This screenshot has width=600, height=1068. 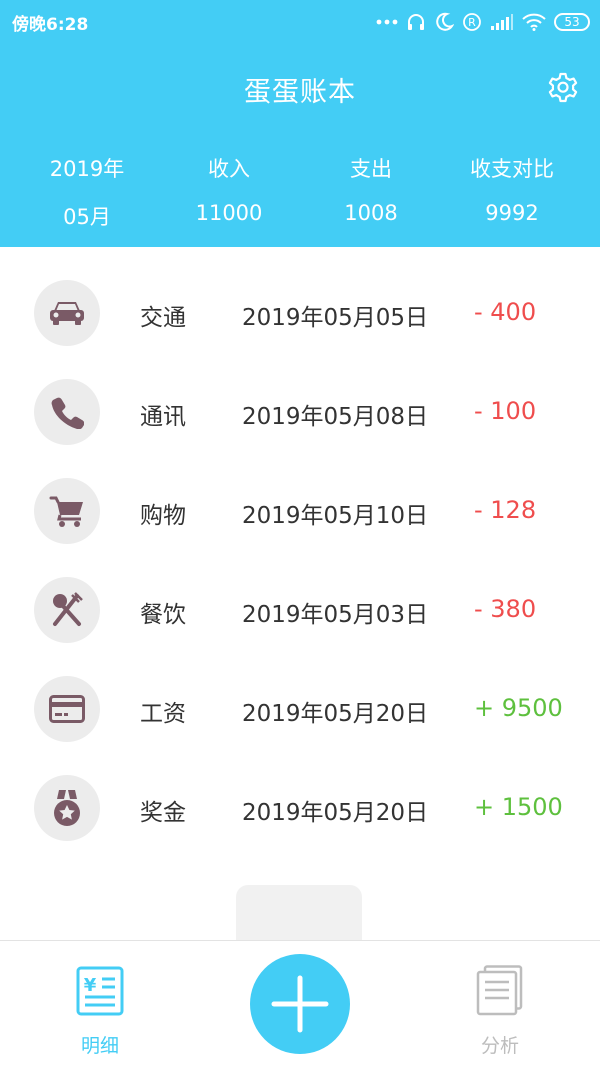 What do you see at coordinates (99, 1046) in the screenshot?
I see `tab-detail-label: 明细` at bounding box center [99, 1046].